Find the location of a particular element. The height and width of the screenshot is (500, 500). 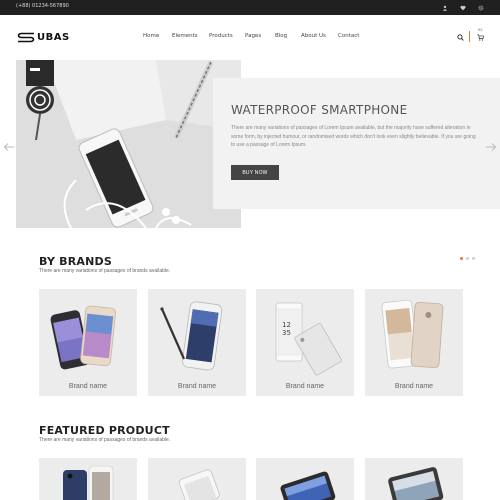

nav-item-home: Home is located at coordinates (151, 36).